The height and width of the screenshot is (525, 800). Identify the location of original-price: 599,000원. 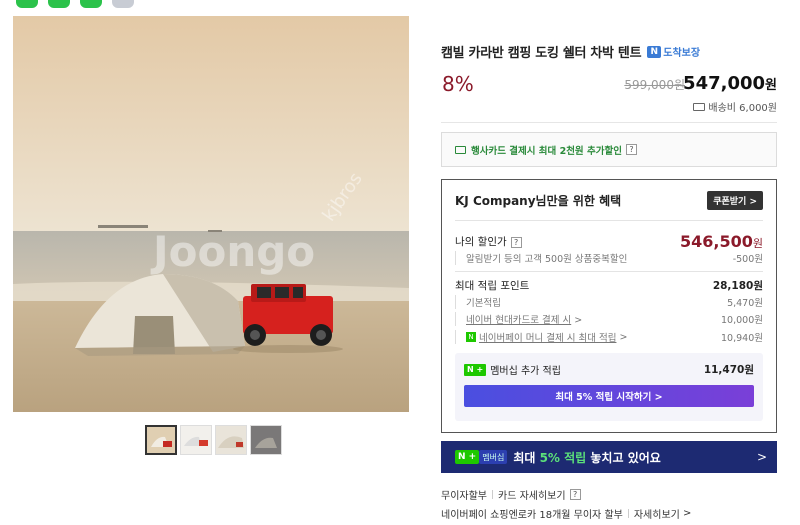
(654, 85).